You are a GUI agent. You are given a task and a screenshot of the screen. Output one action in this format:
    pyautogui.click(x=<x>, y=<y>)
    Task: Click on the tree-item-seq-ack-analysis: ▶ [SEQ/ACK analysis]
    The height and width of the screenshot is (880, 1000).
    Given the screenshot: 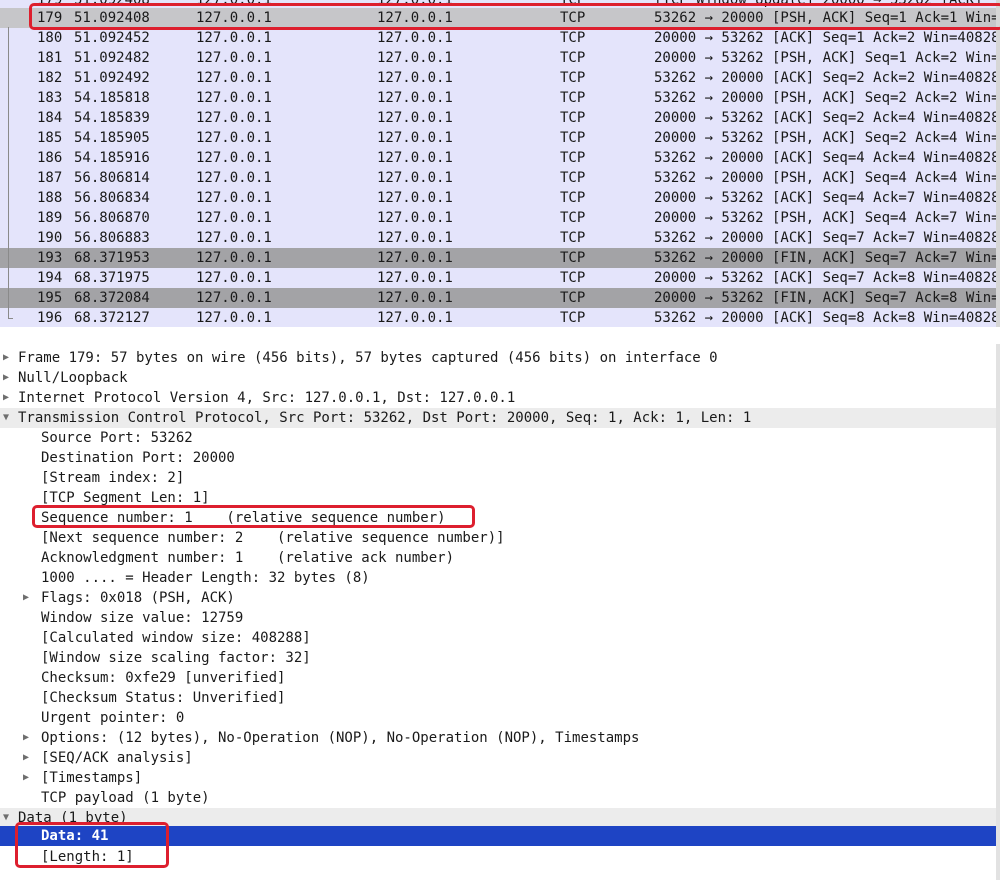 What is the action you would take?
    pyautogui.click(x=498, y=758)
    